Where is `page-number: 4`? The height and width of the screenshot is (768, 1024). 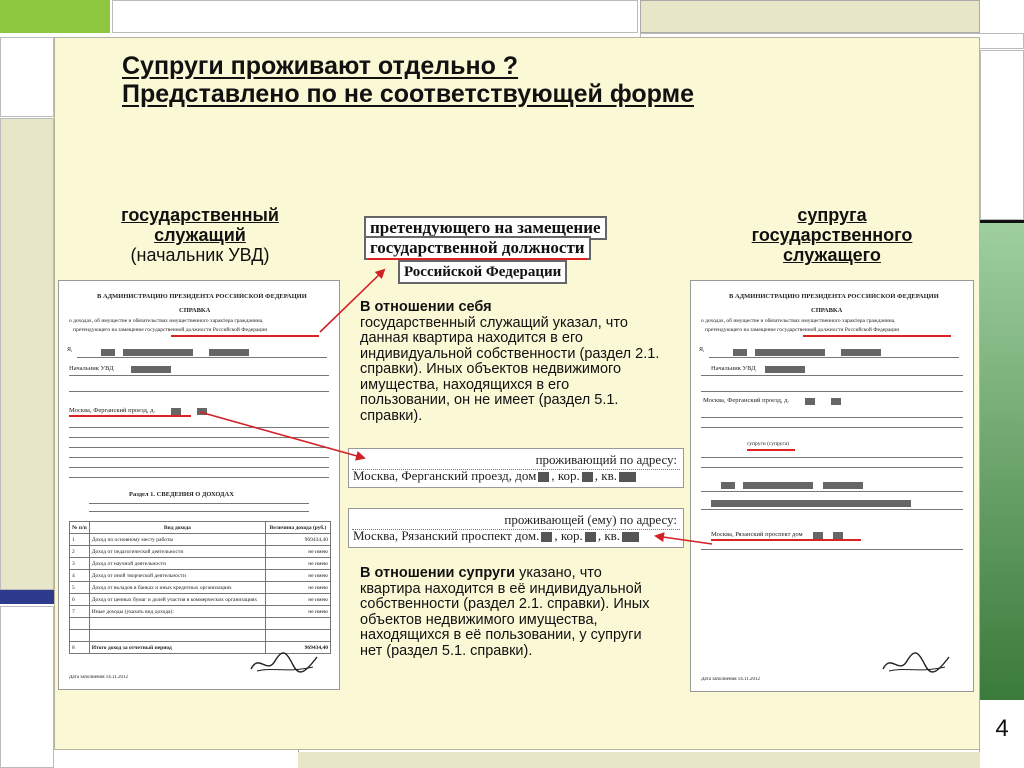 page-number: 4 is located at coordinates (1002, 728).